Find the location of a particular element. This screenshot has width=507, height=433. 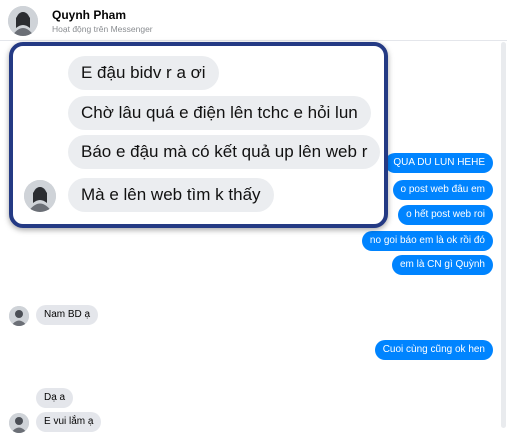

contact-name: Quynh Pham is located at coordinates (89, 15).